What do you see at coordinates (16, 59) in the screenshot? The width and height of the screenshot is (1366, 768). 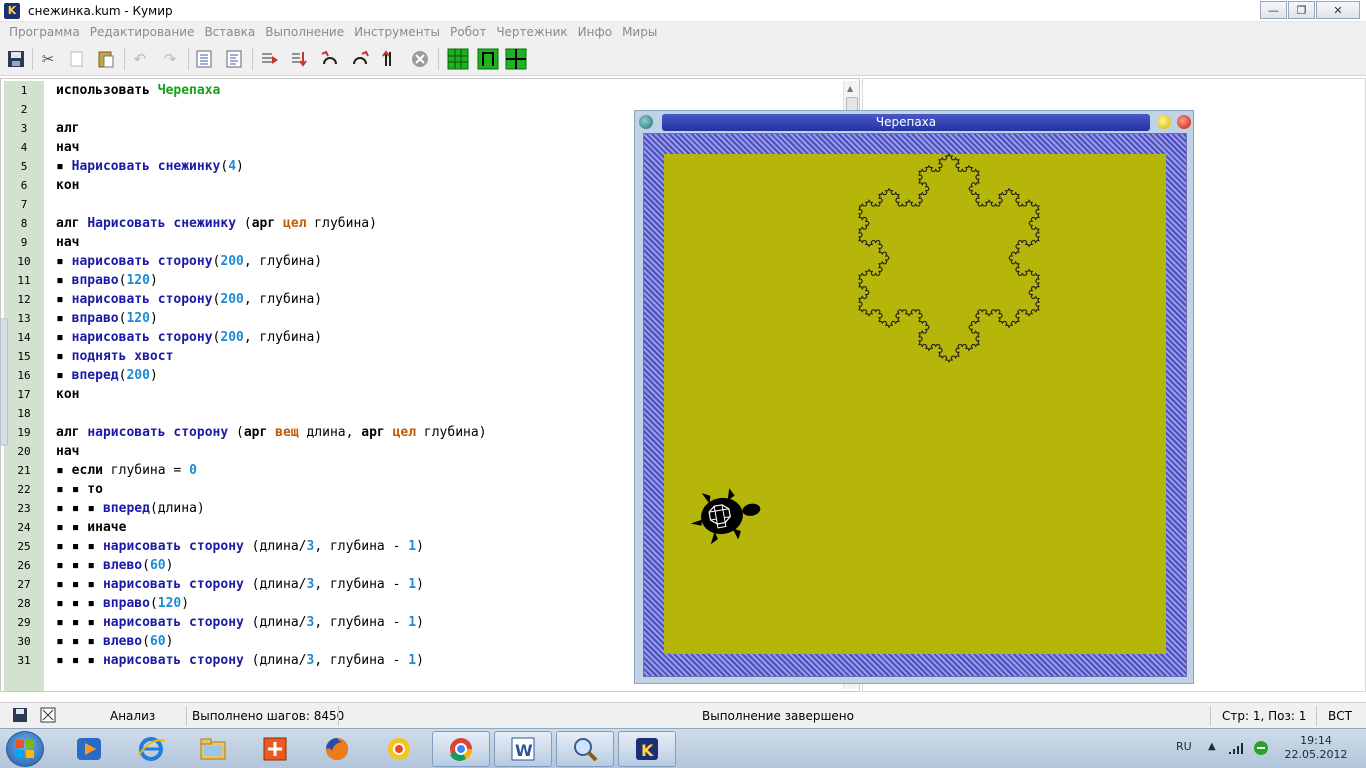 I see `save-icon` at bounding box center [16, 59].